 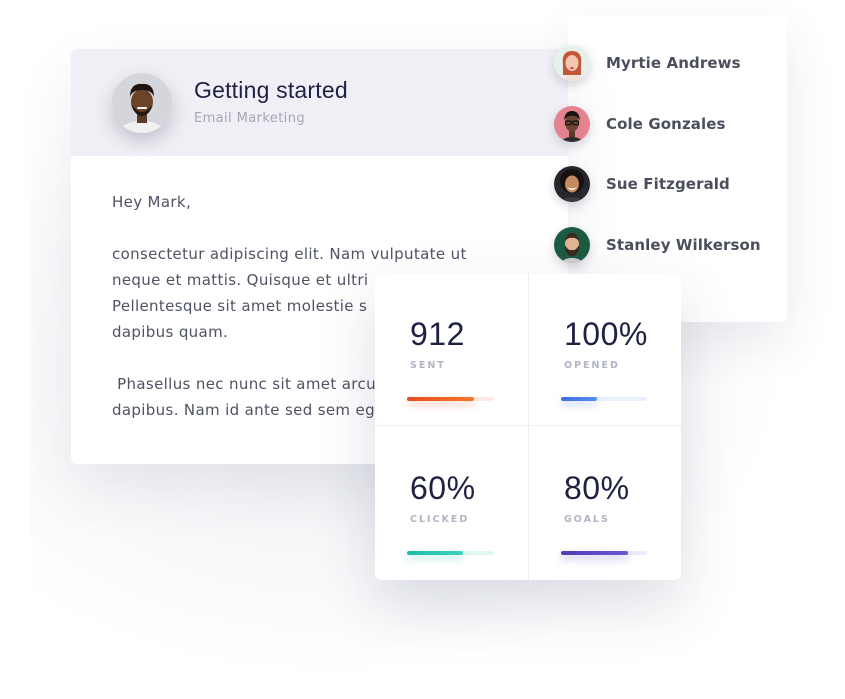 I want to click on stat-label: SENT, so click(x=428, y=365).